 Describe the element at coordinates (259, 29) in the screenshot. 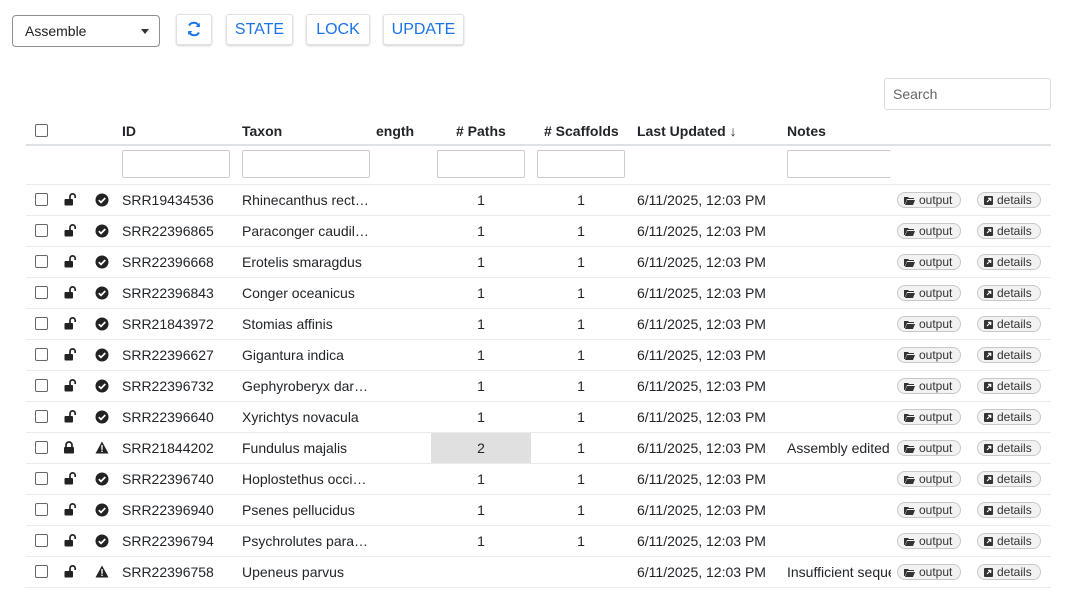

I see `state-button: STATE` at that location.